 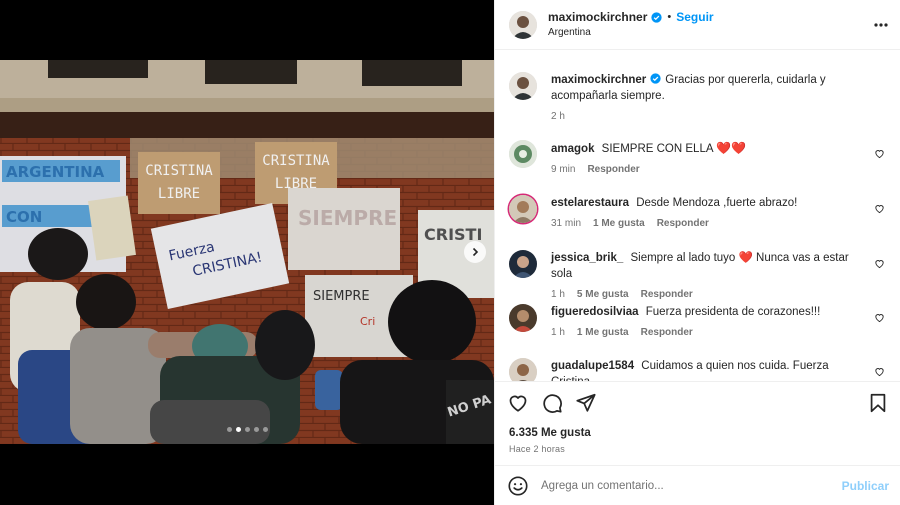 I want to click on comment-text: Fuerza presidenta de corazones!!!, so click(x=733, y=312).